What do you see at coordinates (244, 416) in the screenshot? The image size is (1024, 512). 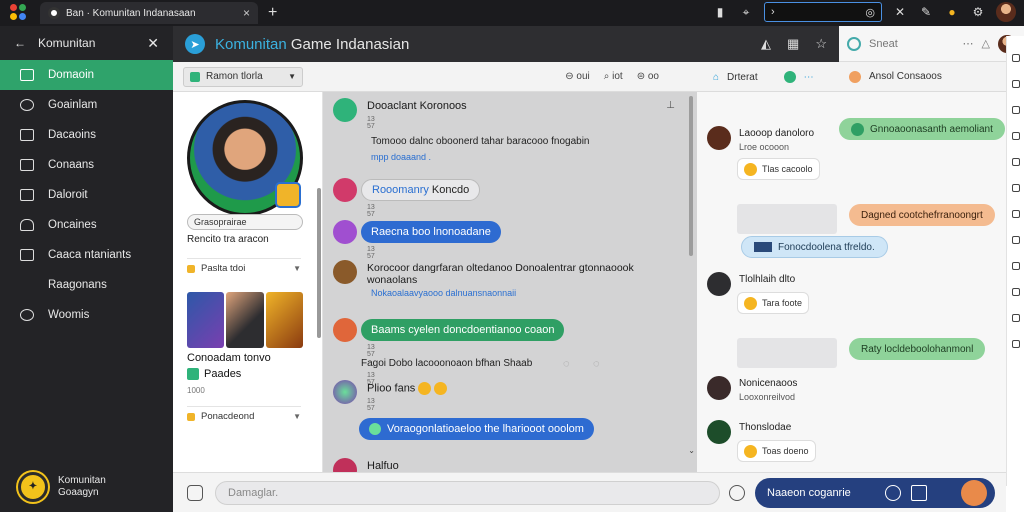 I see `profile-section-dropdown-2: Ponacdeond ▼` at bounding box center [244, 416].